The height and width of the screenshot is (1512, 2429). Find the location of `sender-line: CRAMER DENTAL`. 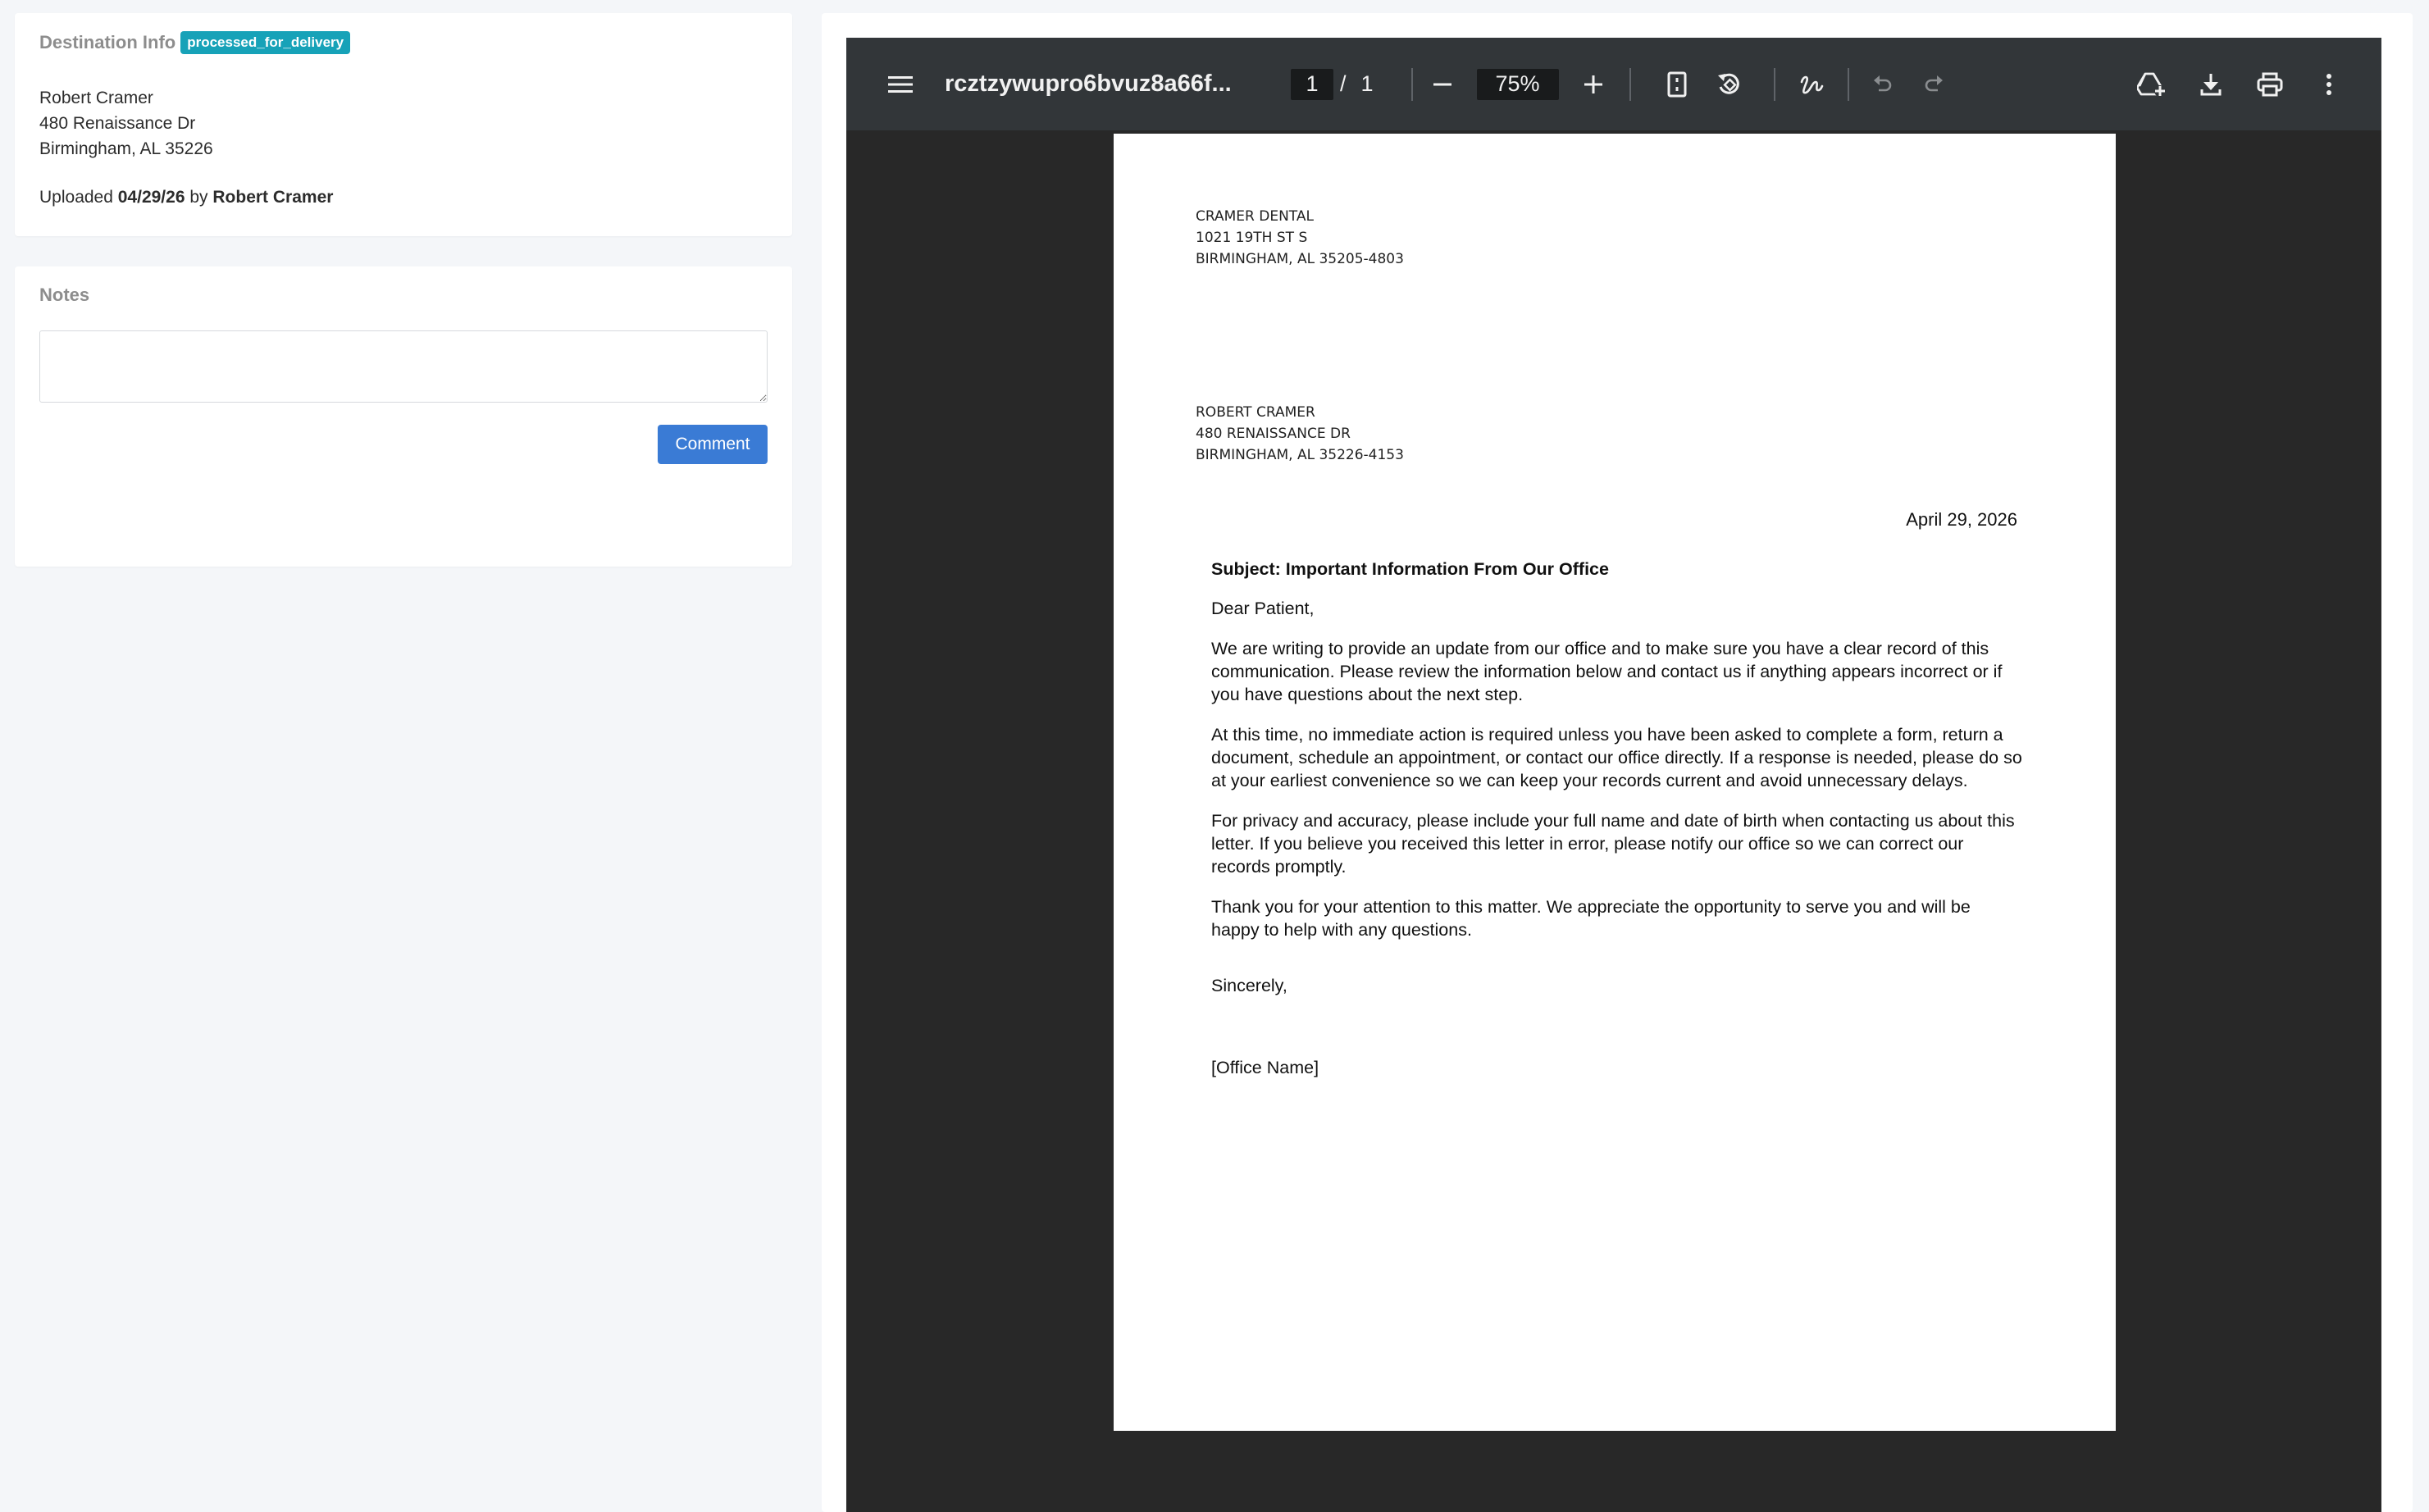

sender-line: CRAMER DENTAL is located at coordinates (1255, 216).